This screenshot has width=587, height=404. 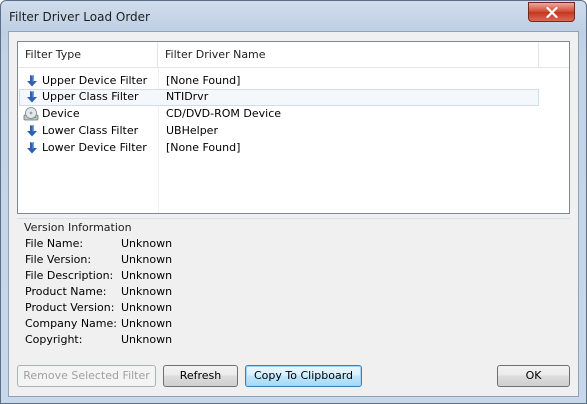 I want to click on filter-name-cell: CD/DVD-ROM Device, so click(x=224, y=113).